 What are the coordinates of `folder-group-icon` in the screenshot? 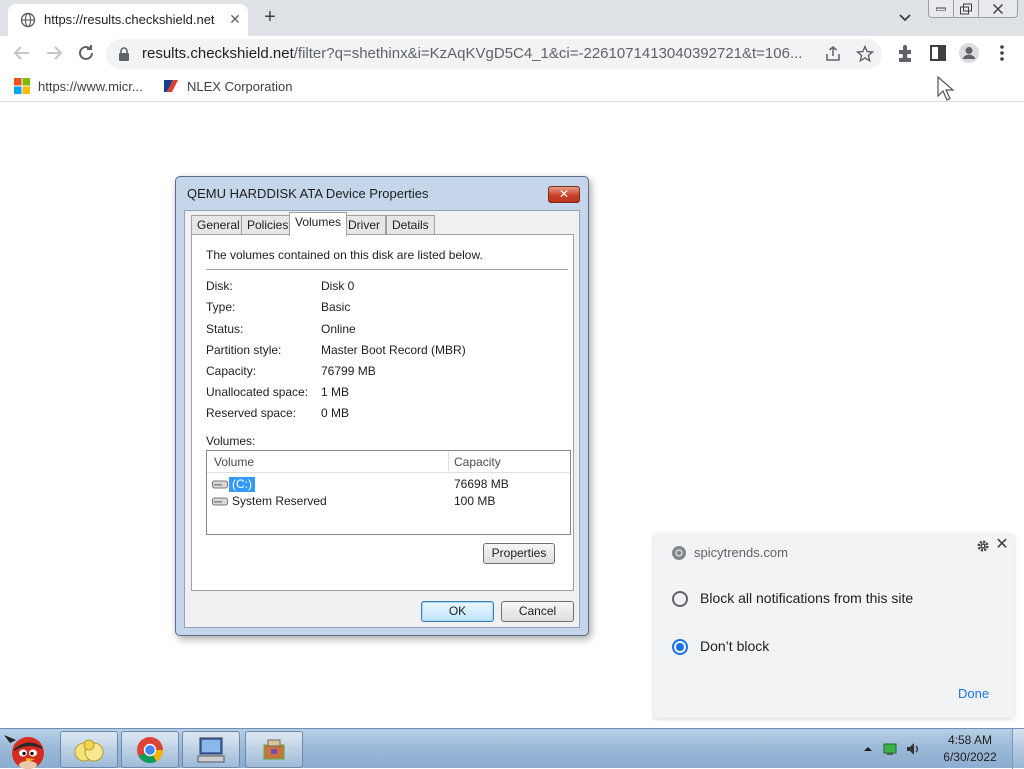 It's located at (89, 750).